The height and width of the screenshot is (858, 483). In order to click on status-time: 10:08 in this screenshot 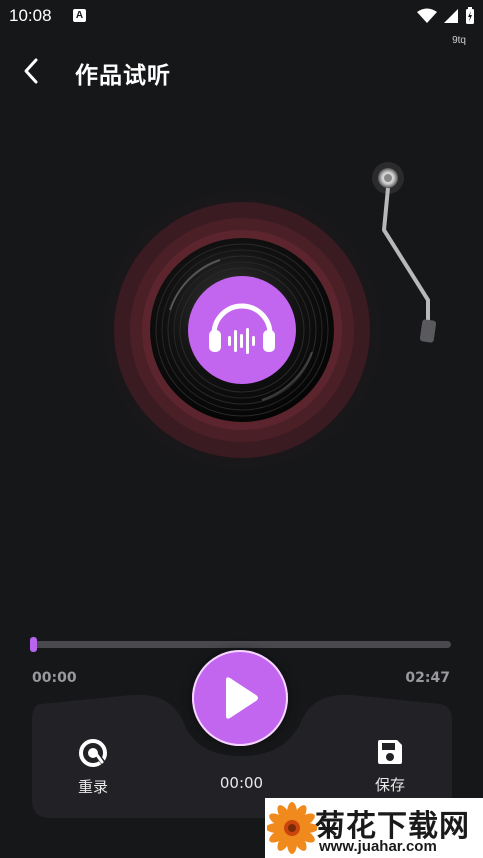, I will do `click(30, 15)`.